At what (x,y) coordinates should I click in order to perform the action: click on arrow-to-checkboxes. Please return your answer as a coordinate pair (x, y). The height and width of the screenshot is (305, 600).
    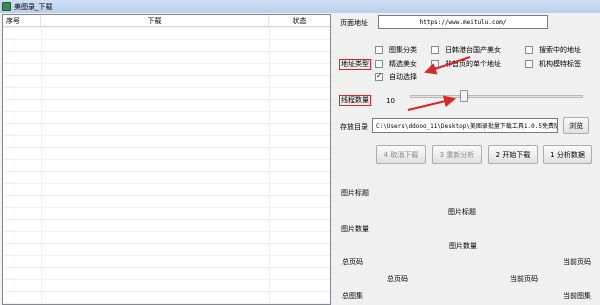
    Looking at the image, I should click on (447, 65).